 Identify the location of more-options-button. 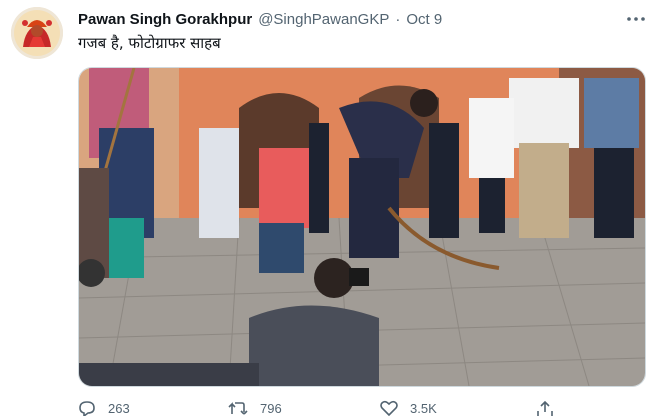
(636, 19).